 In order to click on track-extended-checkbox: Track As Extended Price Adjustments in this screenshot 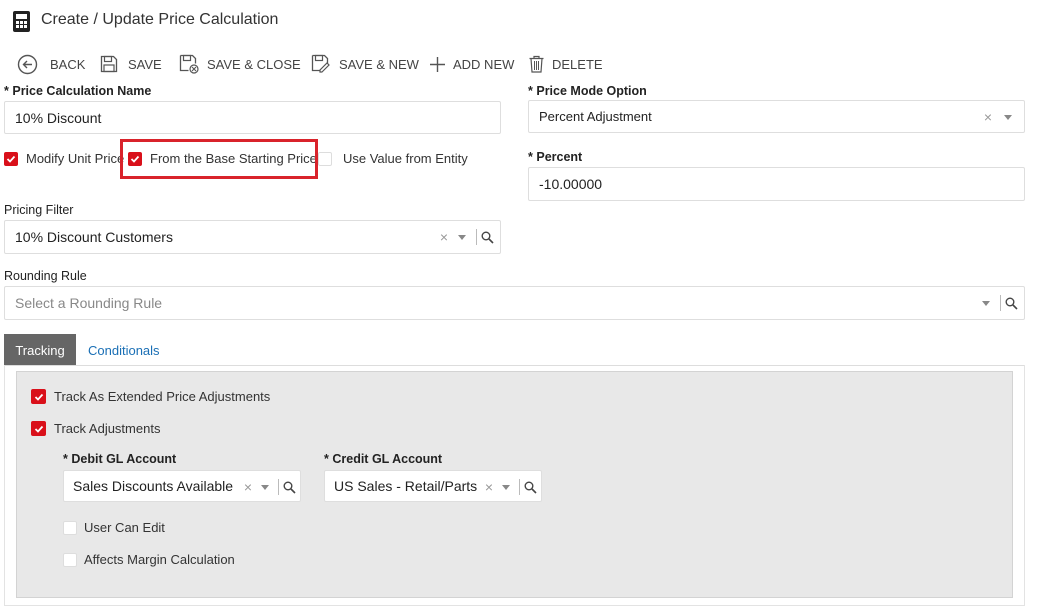, I will do `click(150, 396)`.